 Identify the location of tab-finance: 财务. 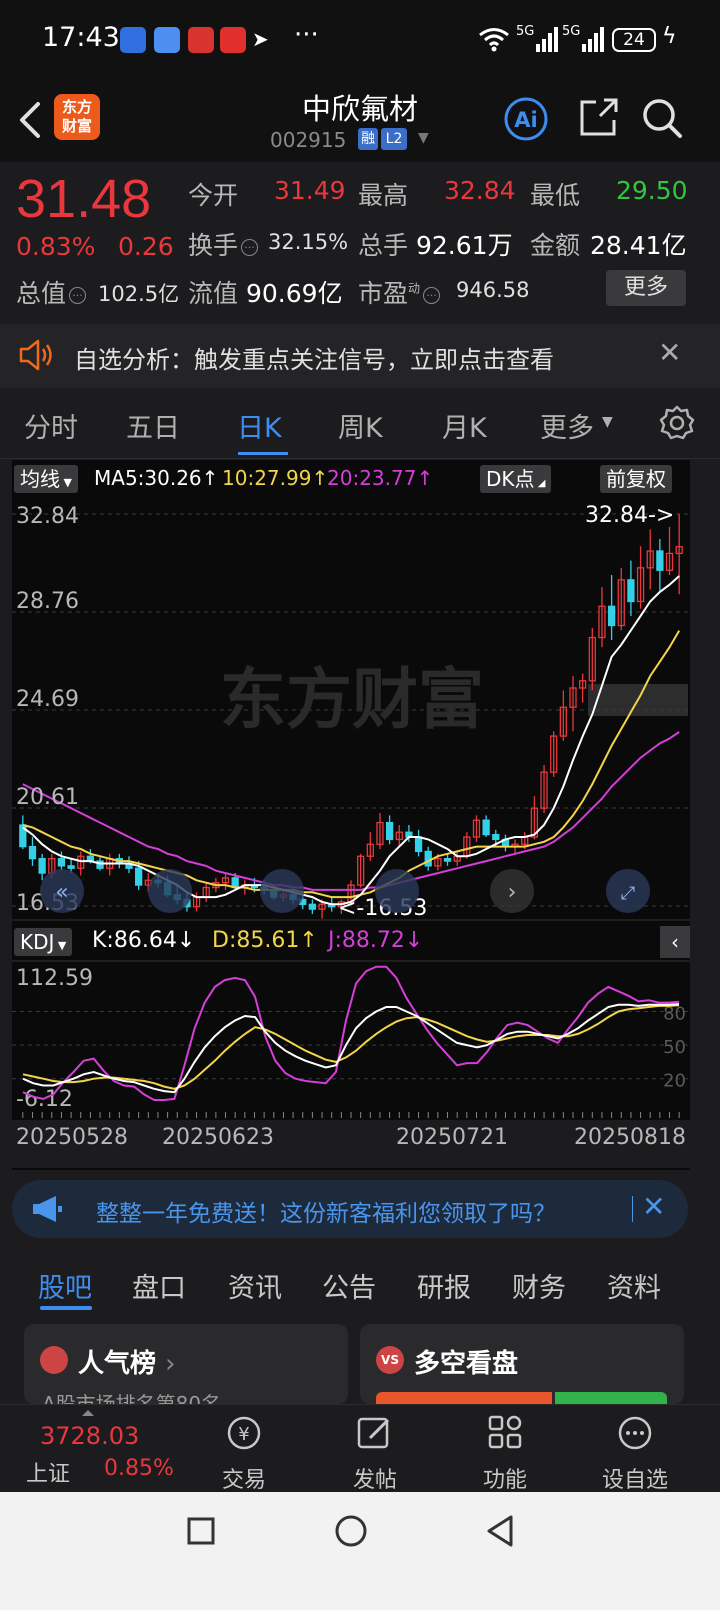
(539, 1285).